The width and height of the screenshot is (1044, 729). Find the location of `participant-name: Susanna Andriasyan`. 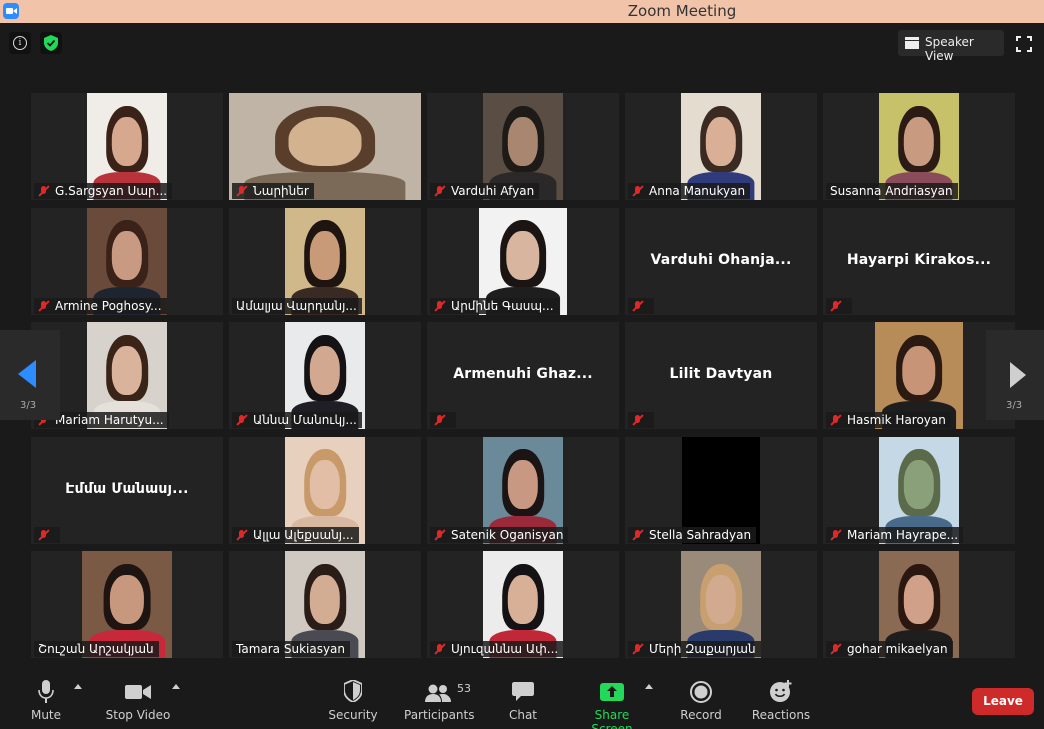

participant-name: Susanna Andriasyan is located at coordinates (891, 191).